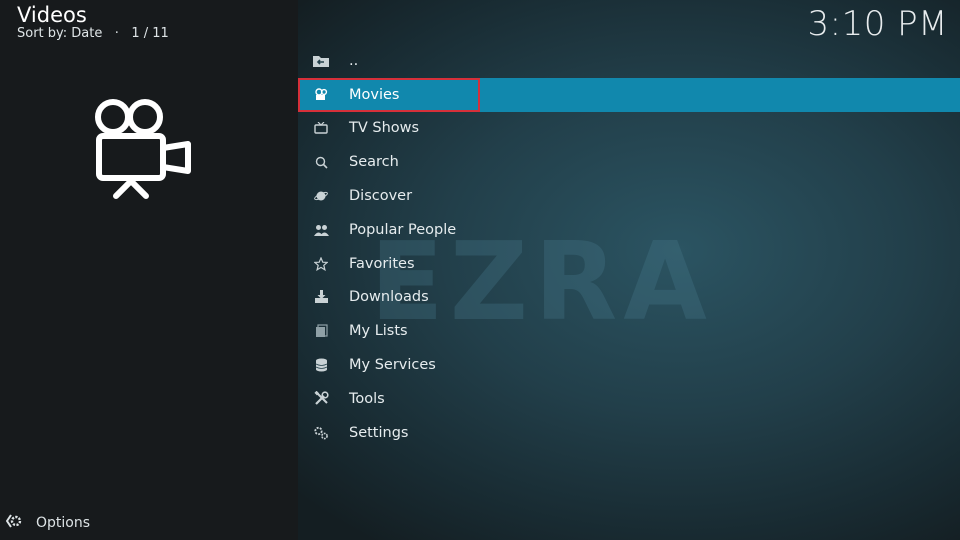 The width and height of the screenshot is (960, 540). What do you see at coordinates (321, 433) in the screenshot?
I see `gears-icon` at bounding box center [321, 433].